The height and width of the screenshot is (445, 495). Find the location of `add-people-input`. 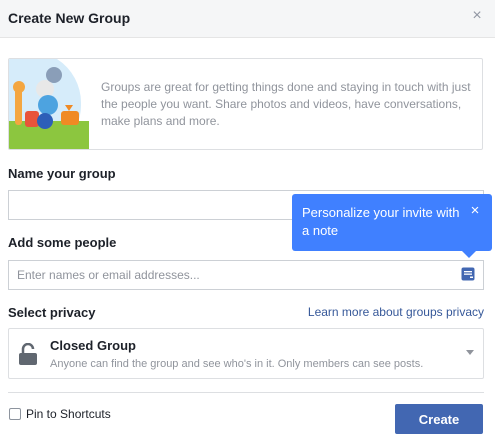

add-people-input is located at coordinates (246, 275).